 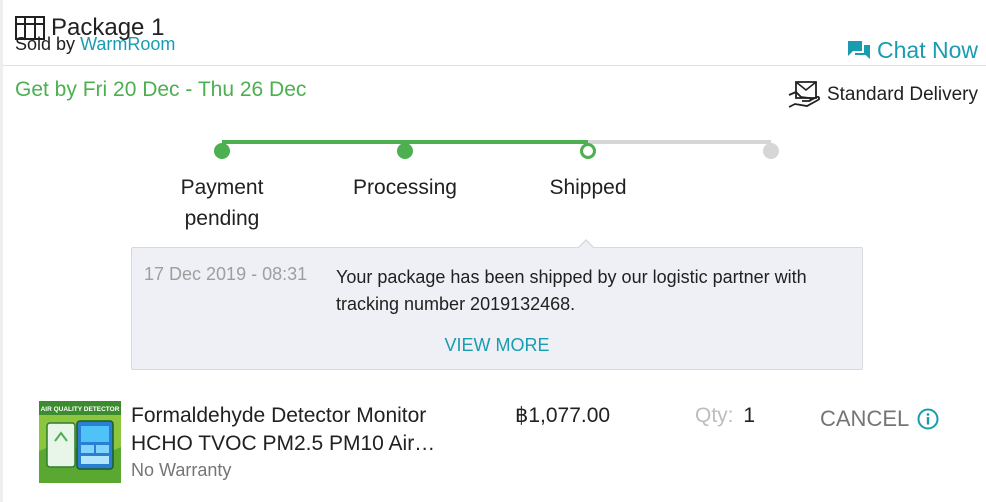 What do you see at coordinates (45, 44) in the screenshot?
I see `sold-by-label: Sold by` at bounding box center [45, 44].